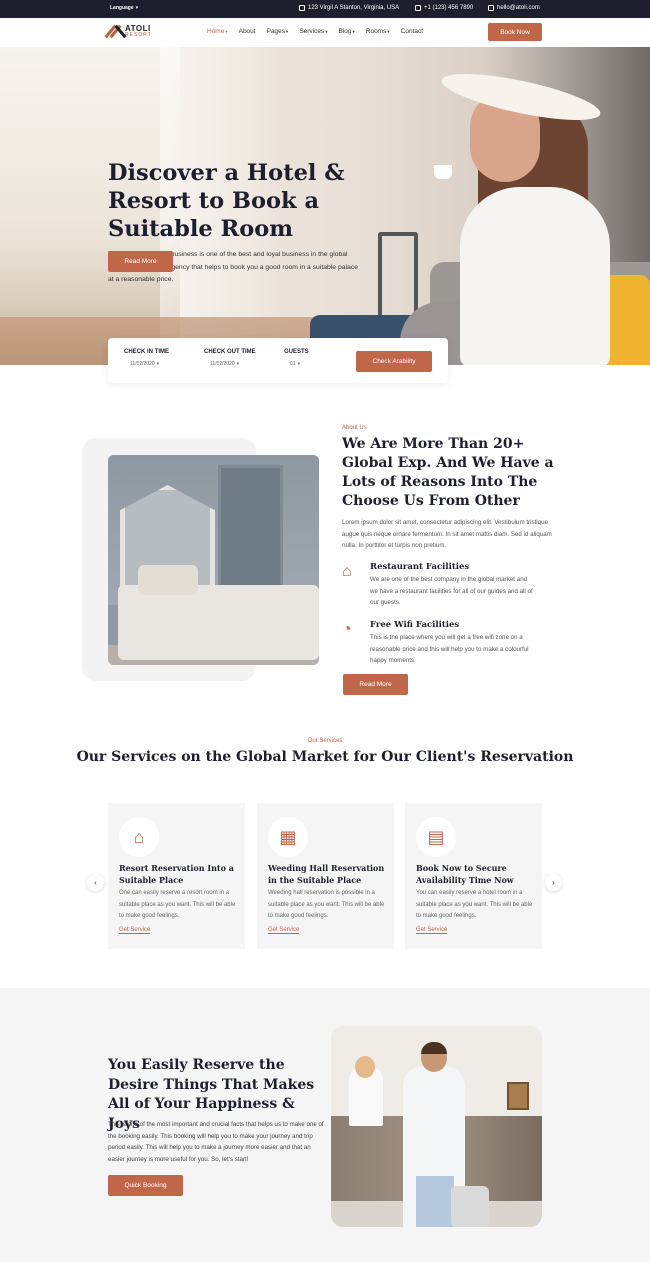 The image size is (650, 1262). What do you see at coordinates (288, 837) in the screenshot?
I see `building-icon: ▦` at bounding box center [288, 837].